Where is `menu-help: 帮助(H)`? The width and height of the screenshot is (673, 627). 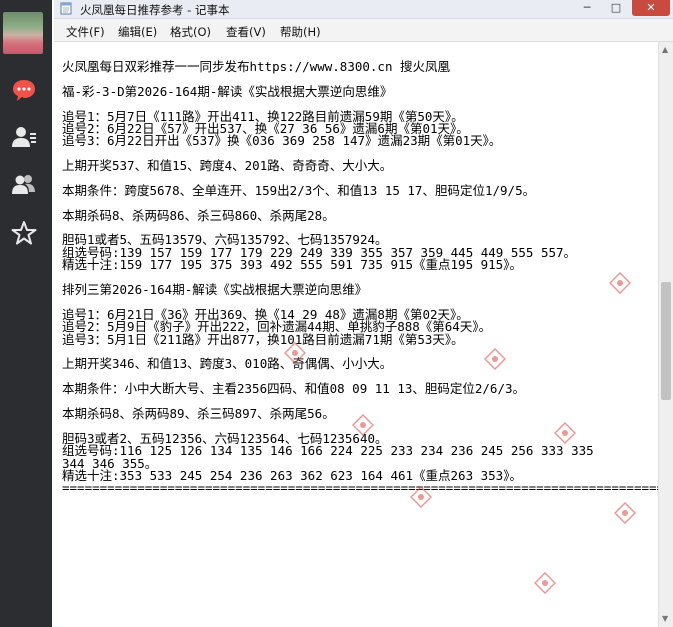
menu-help: 帮助(H) is located at coordinates (300, 32).